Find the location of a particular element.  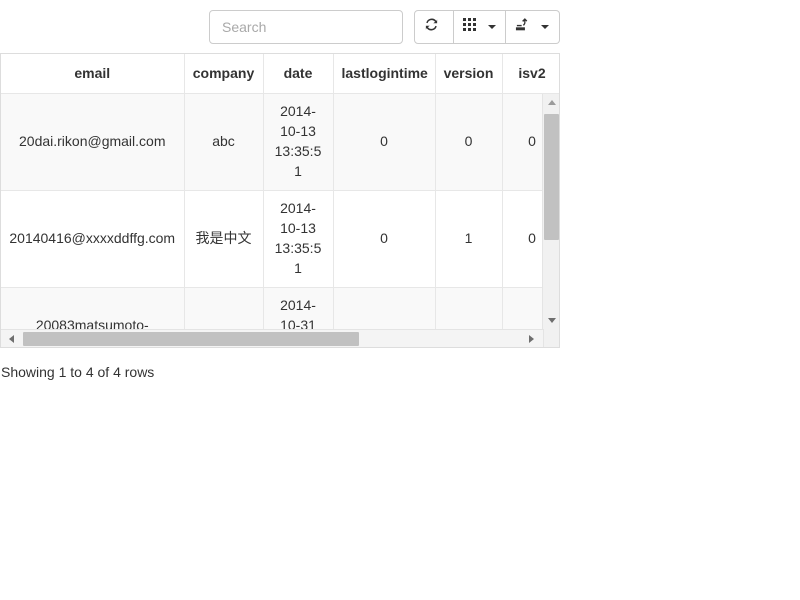

scroll-left-button is located at coordinates (11, 338).